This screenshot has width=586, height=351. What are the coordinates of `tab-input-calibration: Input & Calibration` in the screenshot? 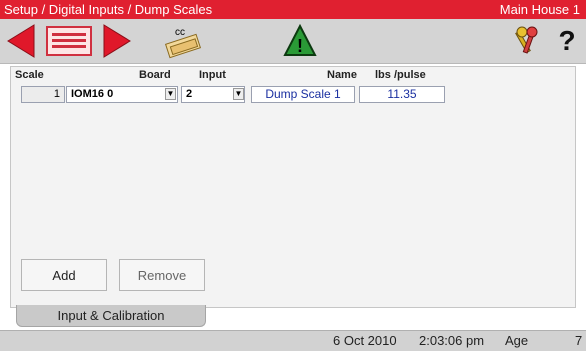 It's located at (111, 316).